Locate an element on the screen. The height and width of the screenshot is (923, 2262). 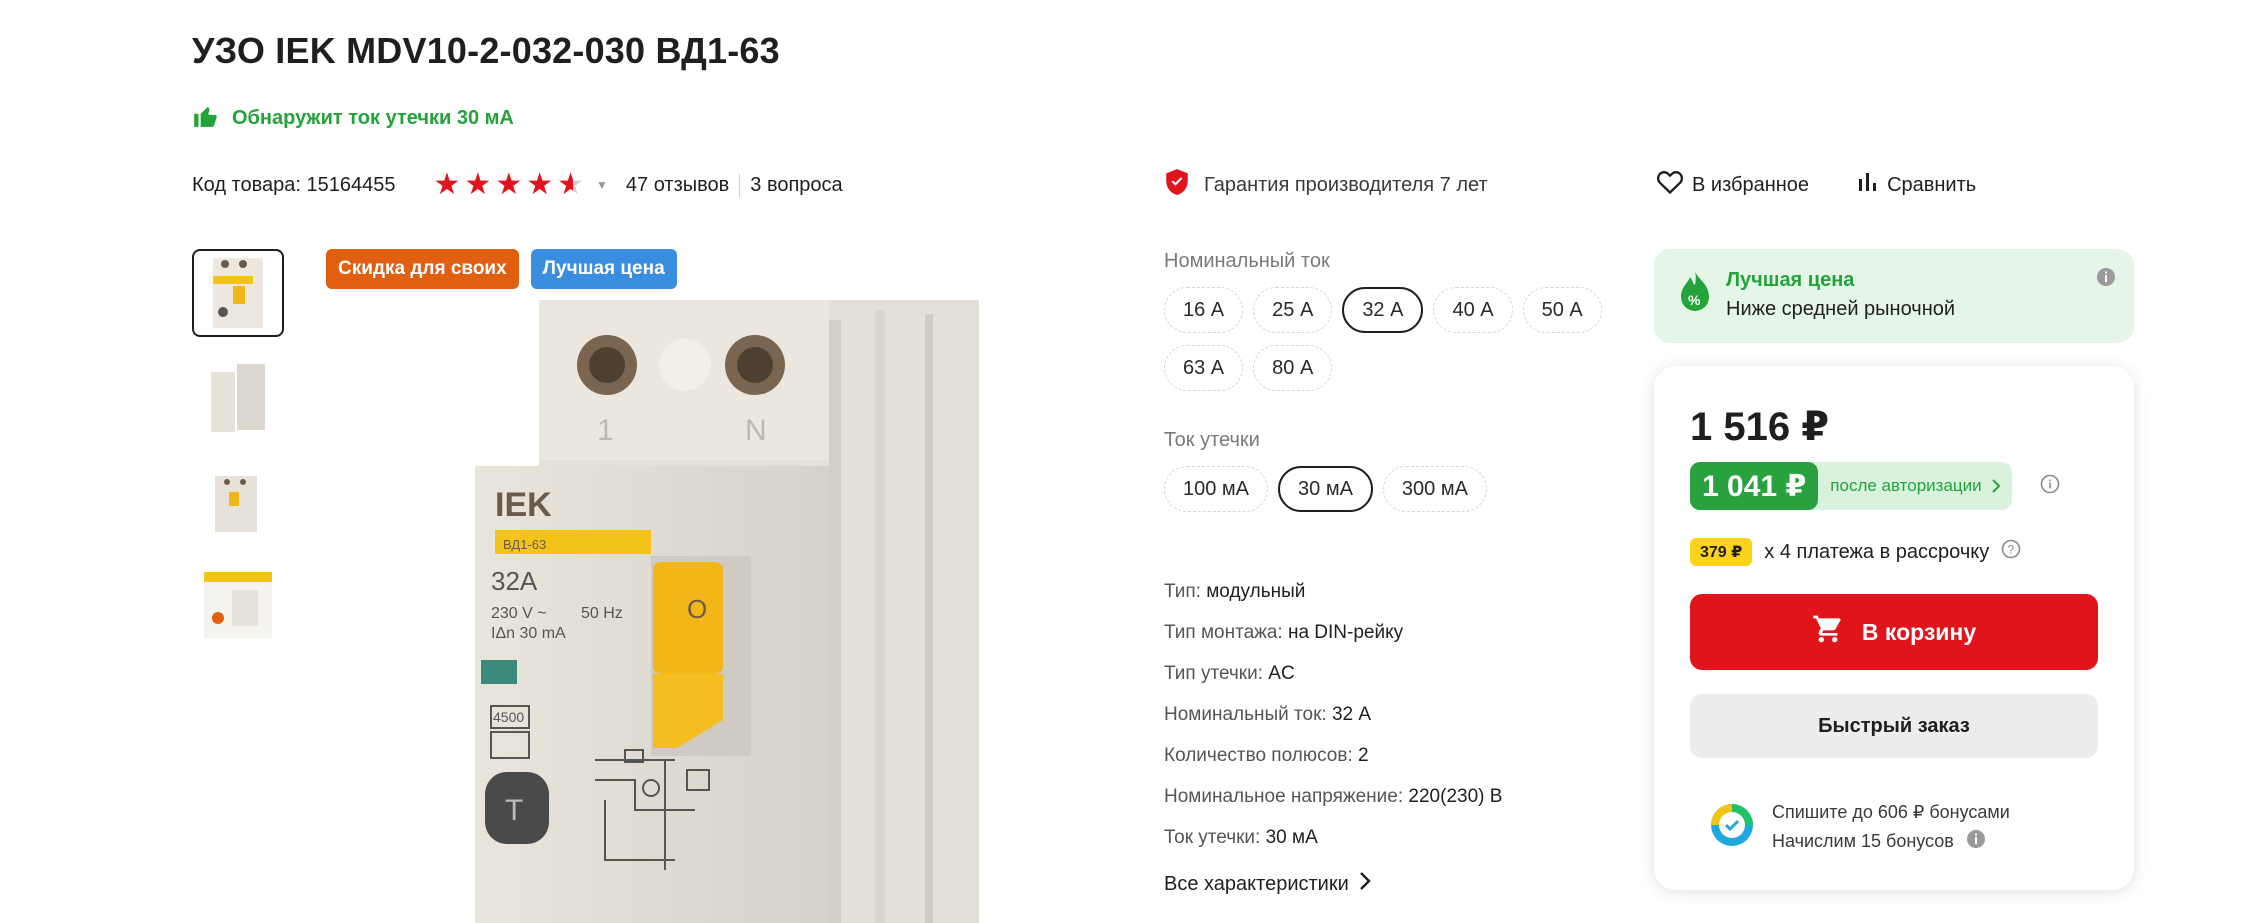
thumbnail-side is located at coordinates (238, 397).